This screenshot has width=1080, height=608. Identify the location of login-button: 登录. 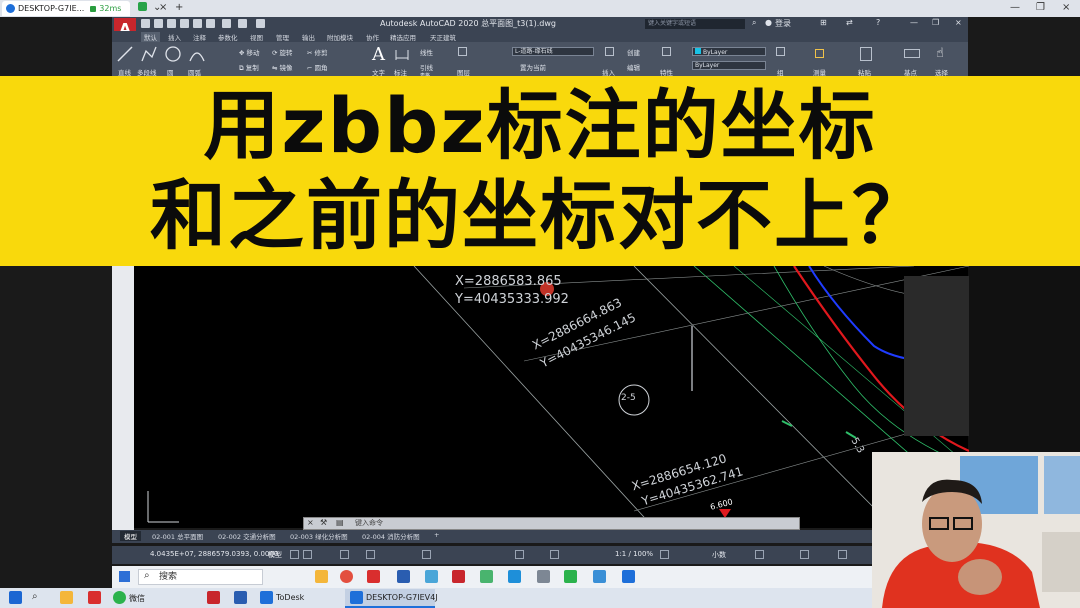
(783, 23).